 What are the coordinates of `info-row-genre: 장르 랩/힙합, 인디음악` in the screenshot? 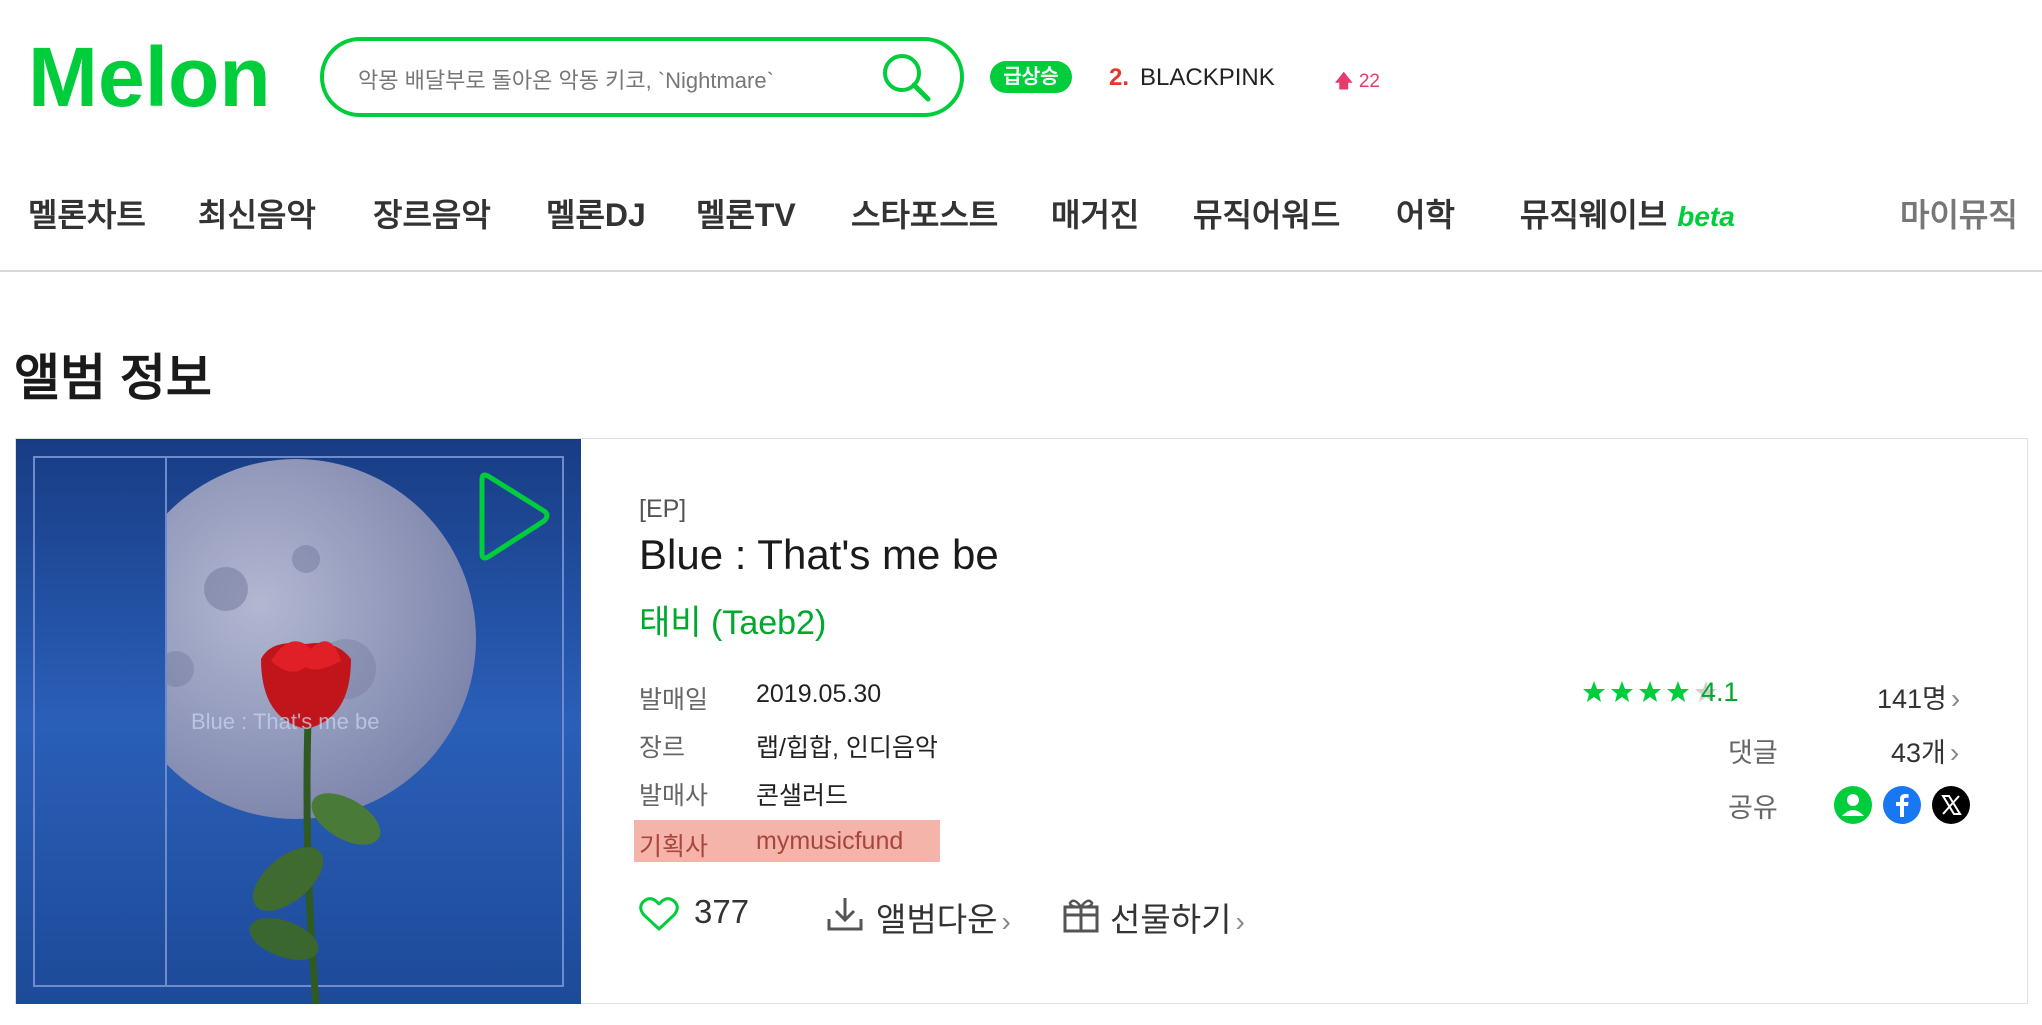 It's located at (789, 743).